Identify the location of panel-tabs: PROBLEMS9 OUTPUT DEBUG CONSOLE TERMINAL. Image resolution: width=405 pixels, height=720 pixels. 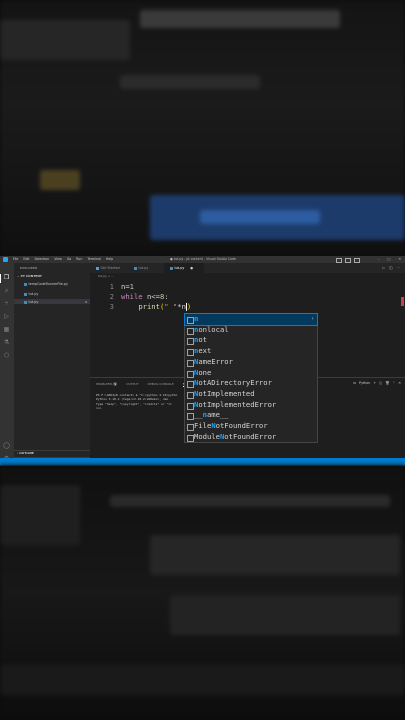
(147, 384).